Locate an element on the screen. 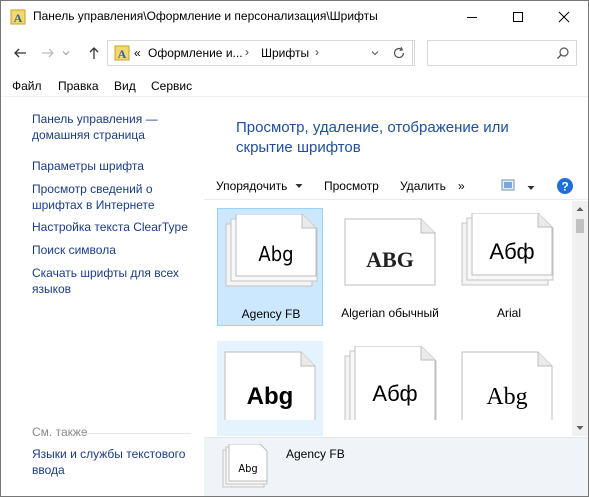 Image resolution: width=589 pixels, height=497 pixels. preview-button: Просмотр is located at coordinates (351, 186).